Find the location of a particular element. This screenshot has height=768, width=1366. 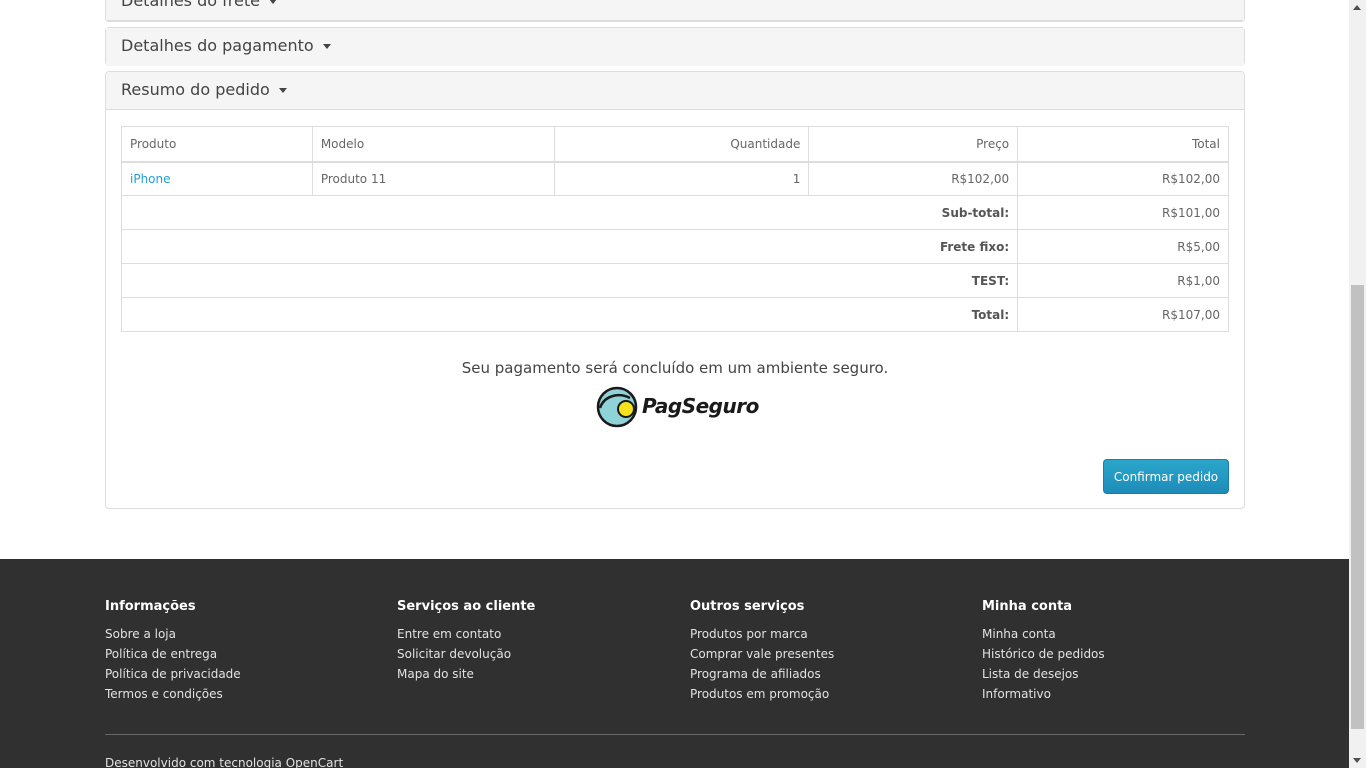

footer-column-title: Informações is located at coordinates (150, 606).